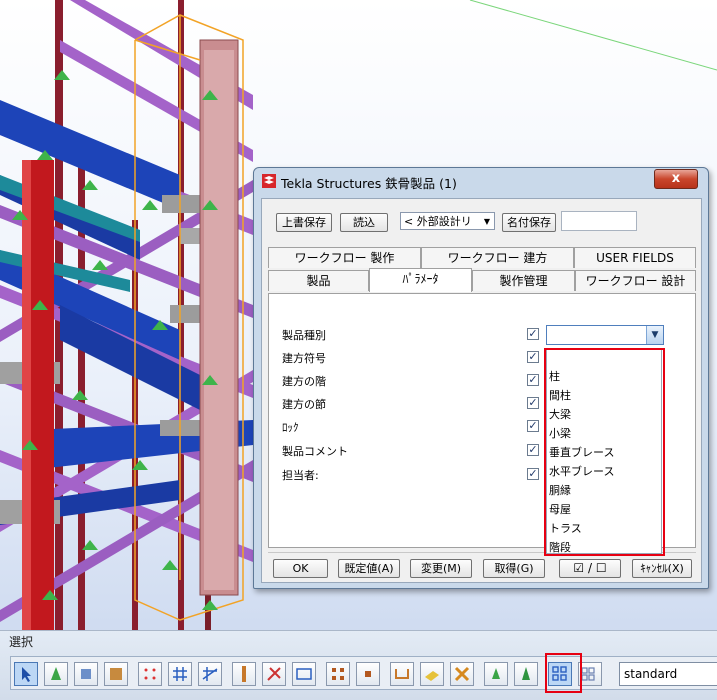 The height and width of the screenshot is (700, 717). I want to click on product-type-combobox: ▼, so click(605, 335).